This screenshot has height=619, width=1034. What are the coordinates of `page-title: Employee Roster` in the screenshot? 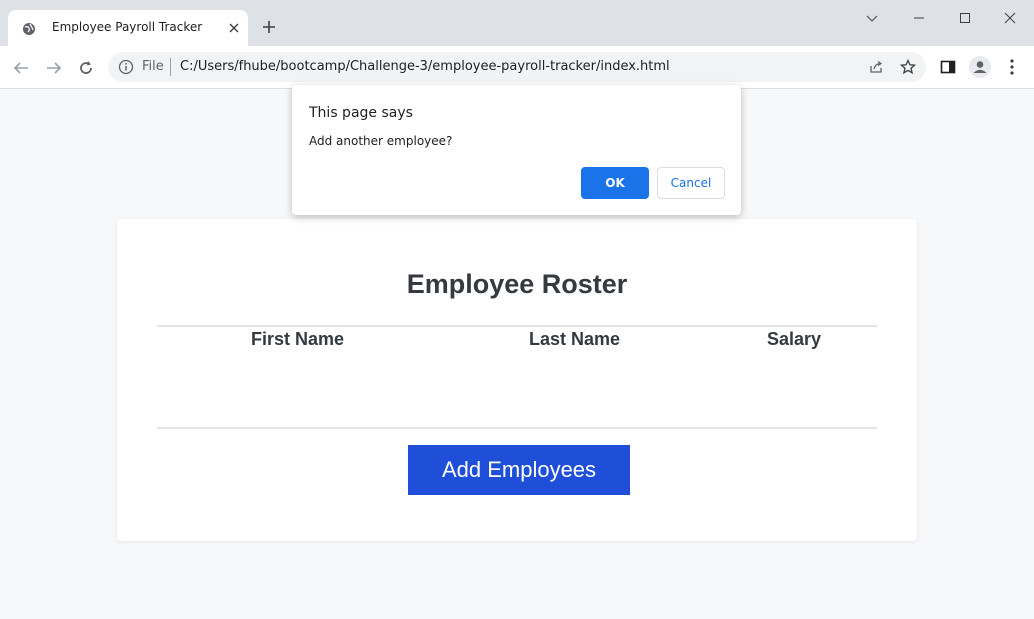 It's located at (517, 284).